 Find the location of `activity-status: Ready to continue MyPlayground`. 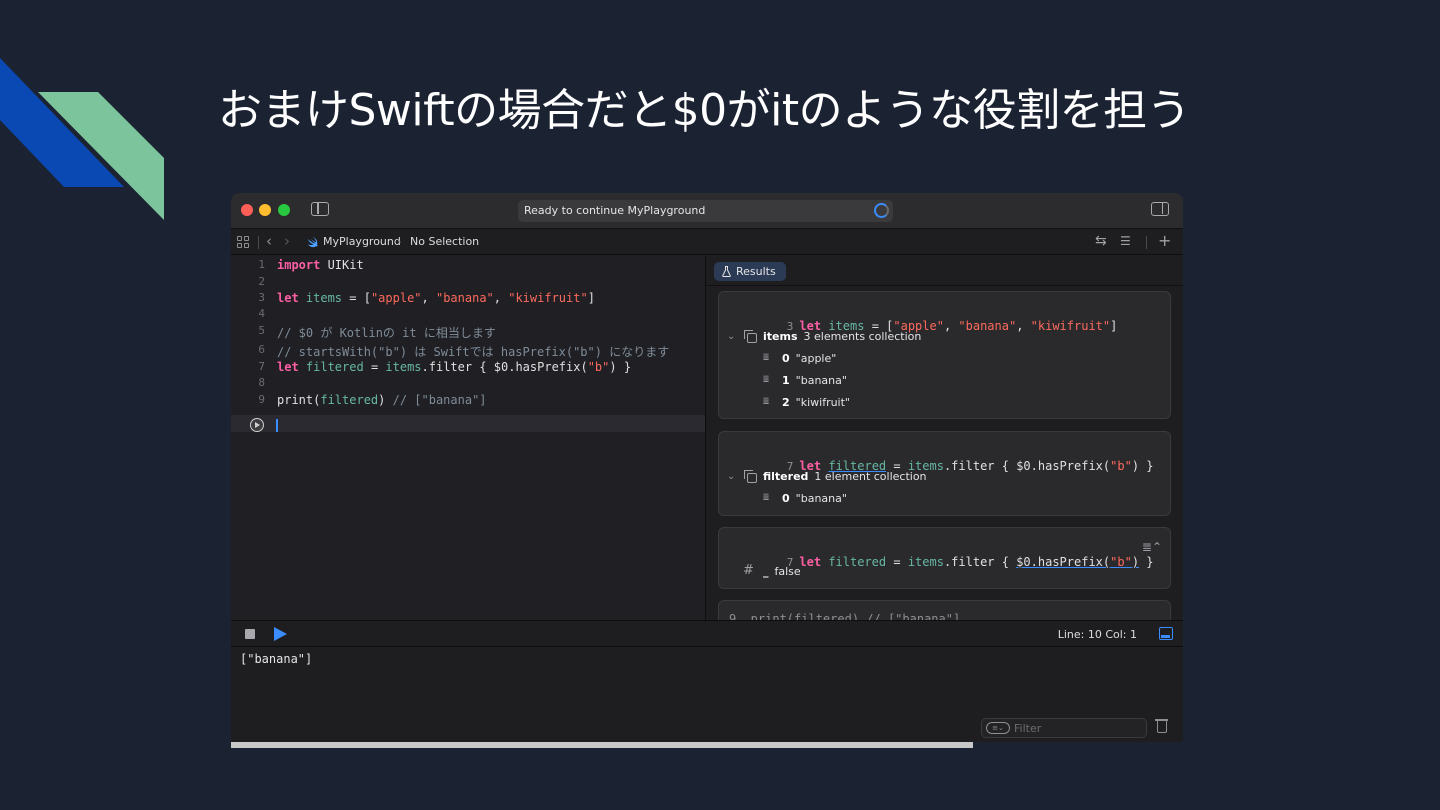

activity-status: Ready to continue MyPlayground is located at coordinates (705, 211).